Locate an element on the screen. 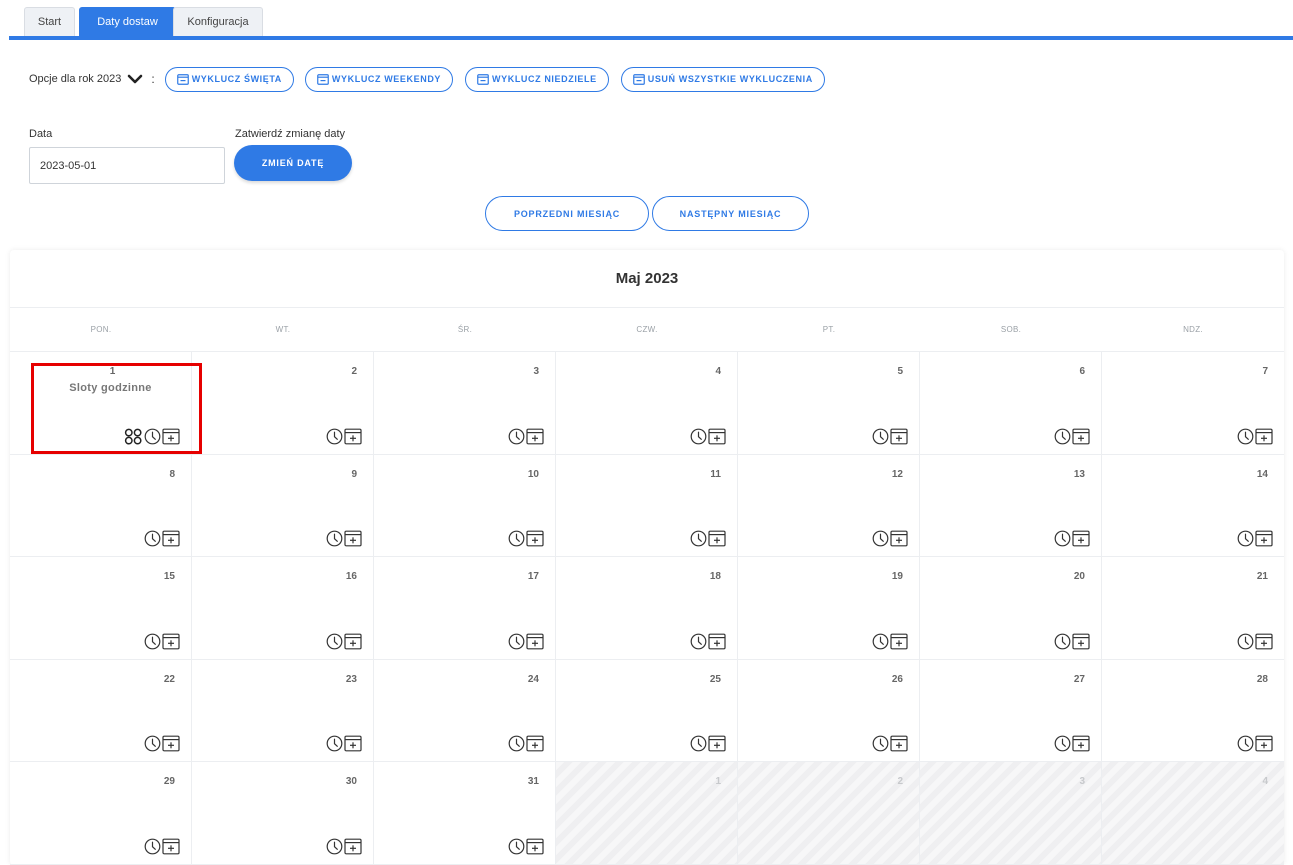 The width and height of the screenshot is (1293, 865). next-month-button: NASTĘPNY MIESIĄC is located at coordinates (730, 213).